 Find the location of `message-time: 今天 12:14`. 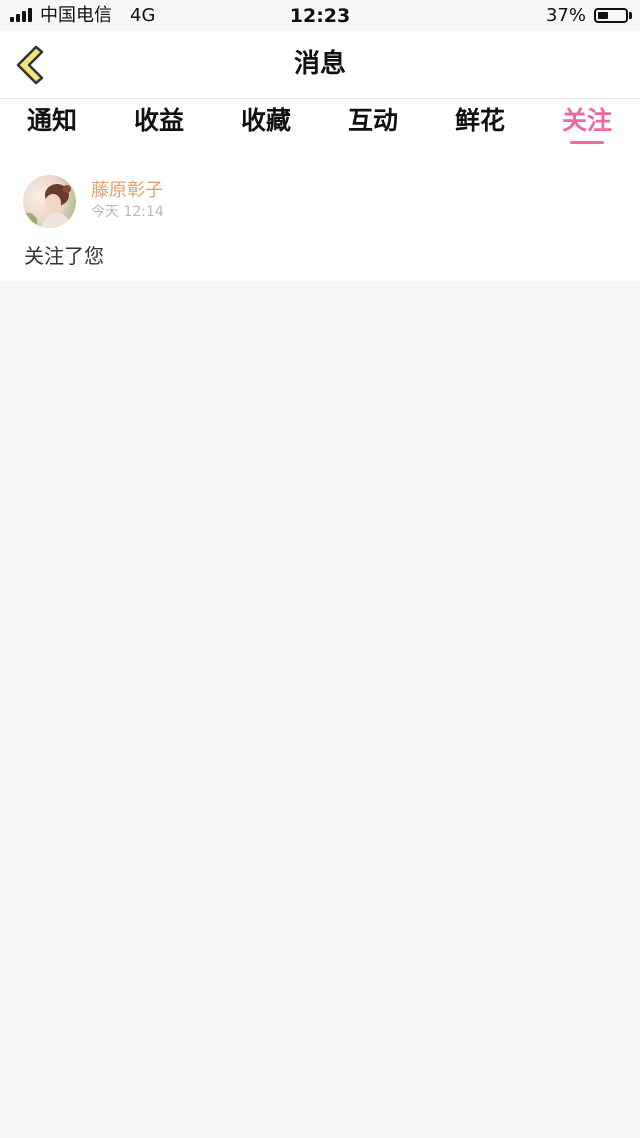

message-time: 今天 12:14 is located at coordinates (127, 212).